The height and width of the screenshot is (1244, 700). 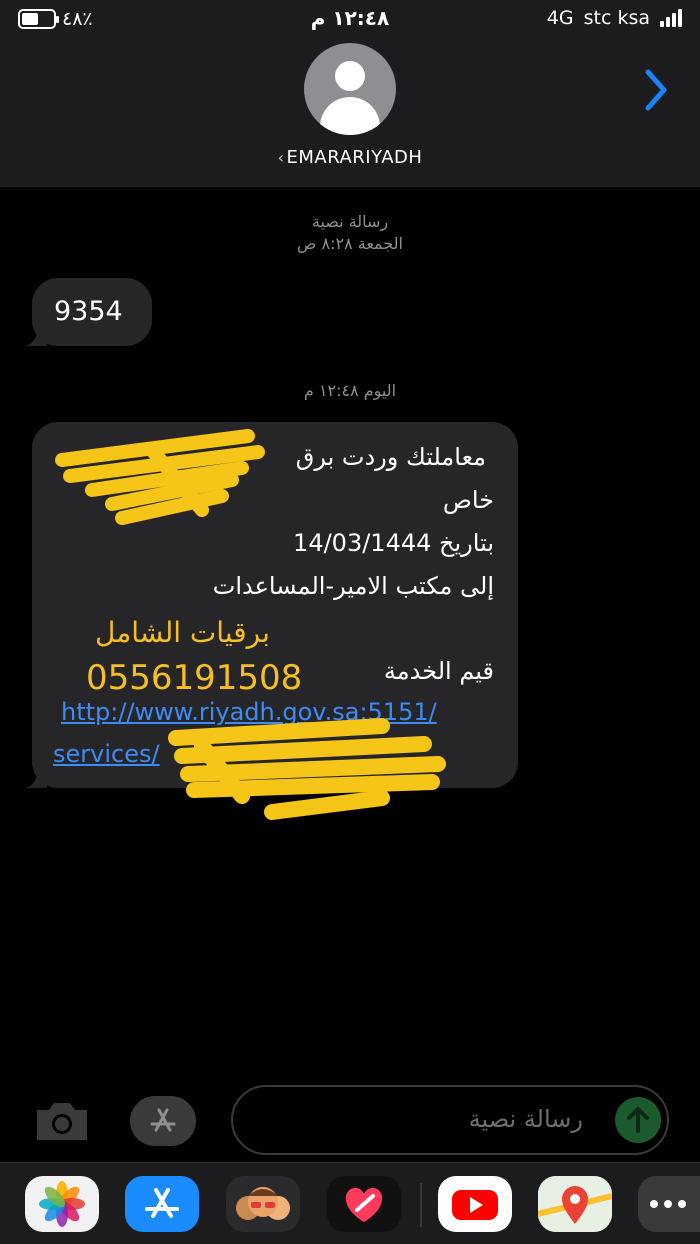 I want to click on photos-icon, so click(x=62, y=1204).